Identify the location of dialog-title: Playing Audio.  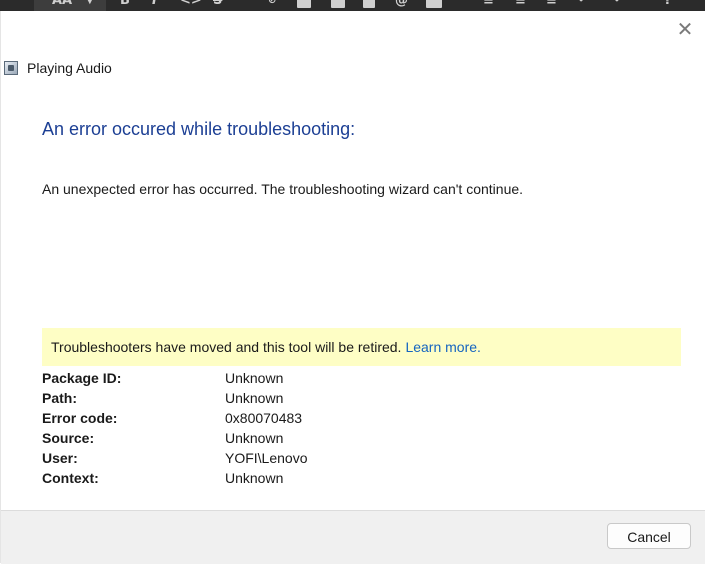
(69, 68).